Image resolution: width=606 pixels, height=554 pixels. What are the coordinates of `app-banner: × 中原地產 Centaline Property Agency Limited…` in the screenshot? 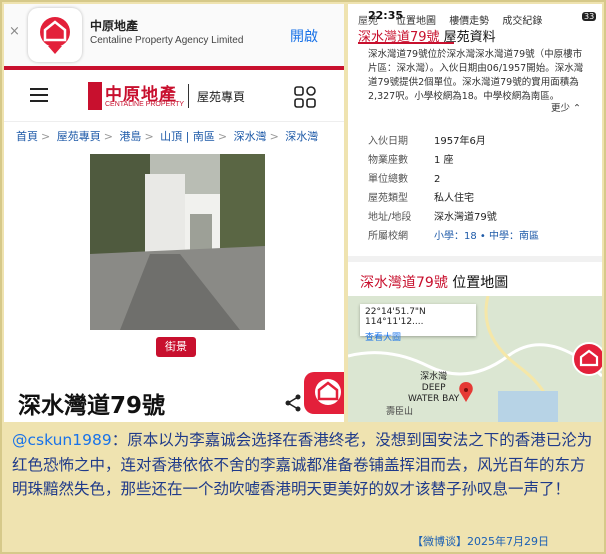 It's located at (174, 35).